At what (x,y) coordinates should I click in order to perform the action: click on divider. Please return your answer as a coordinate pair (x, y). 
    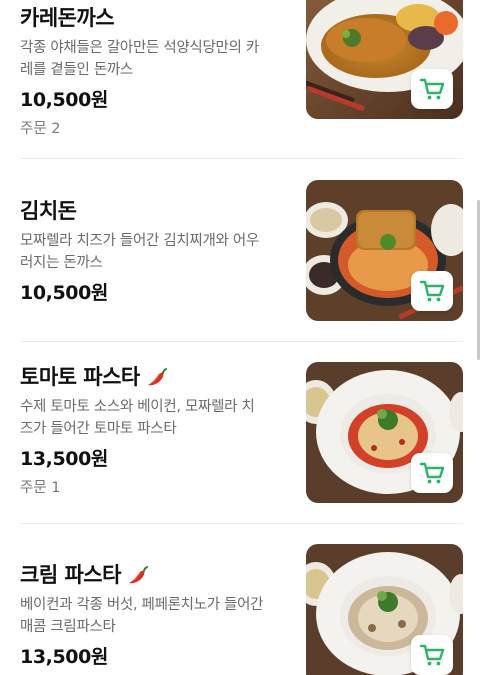
    Looking at the image, I should click on (241, 158).